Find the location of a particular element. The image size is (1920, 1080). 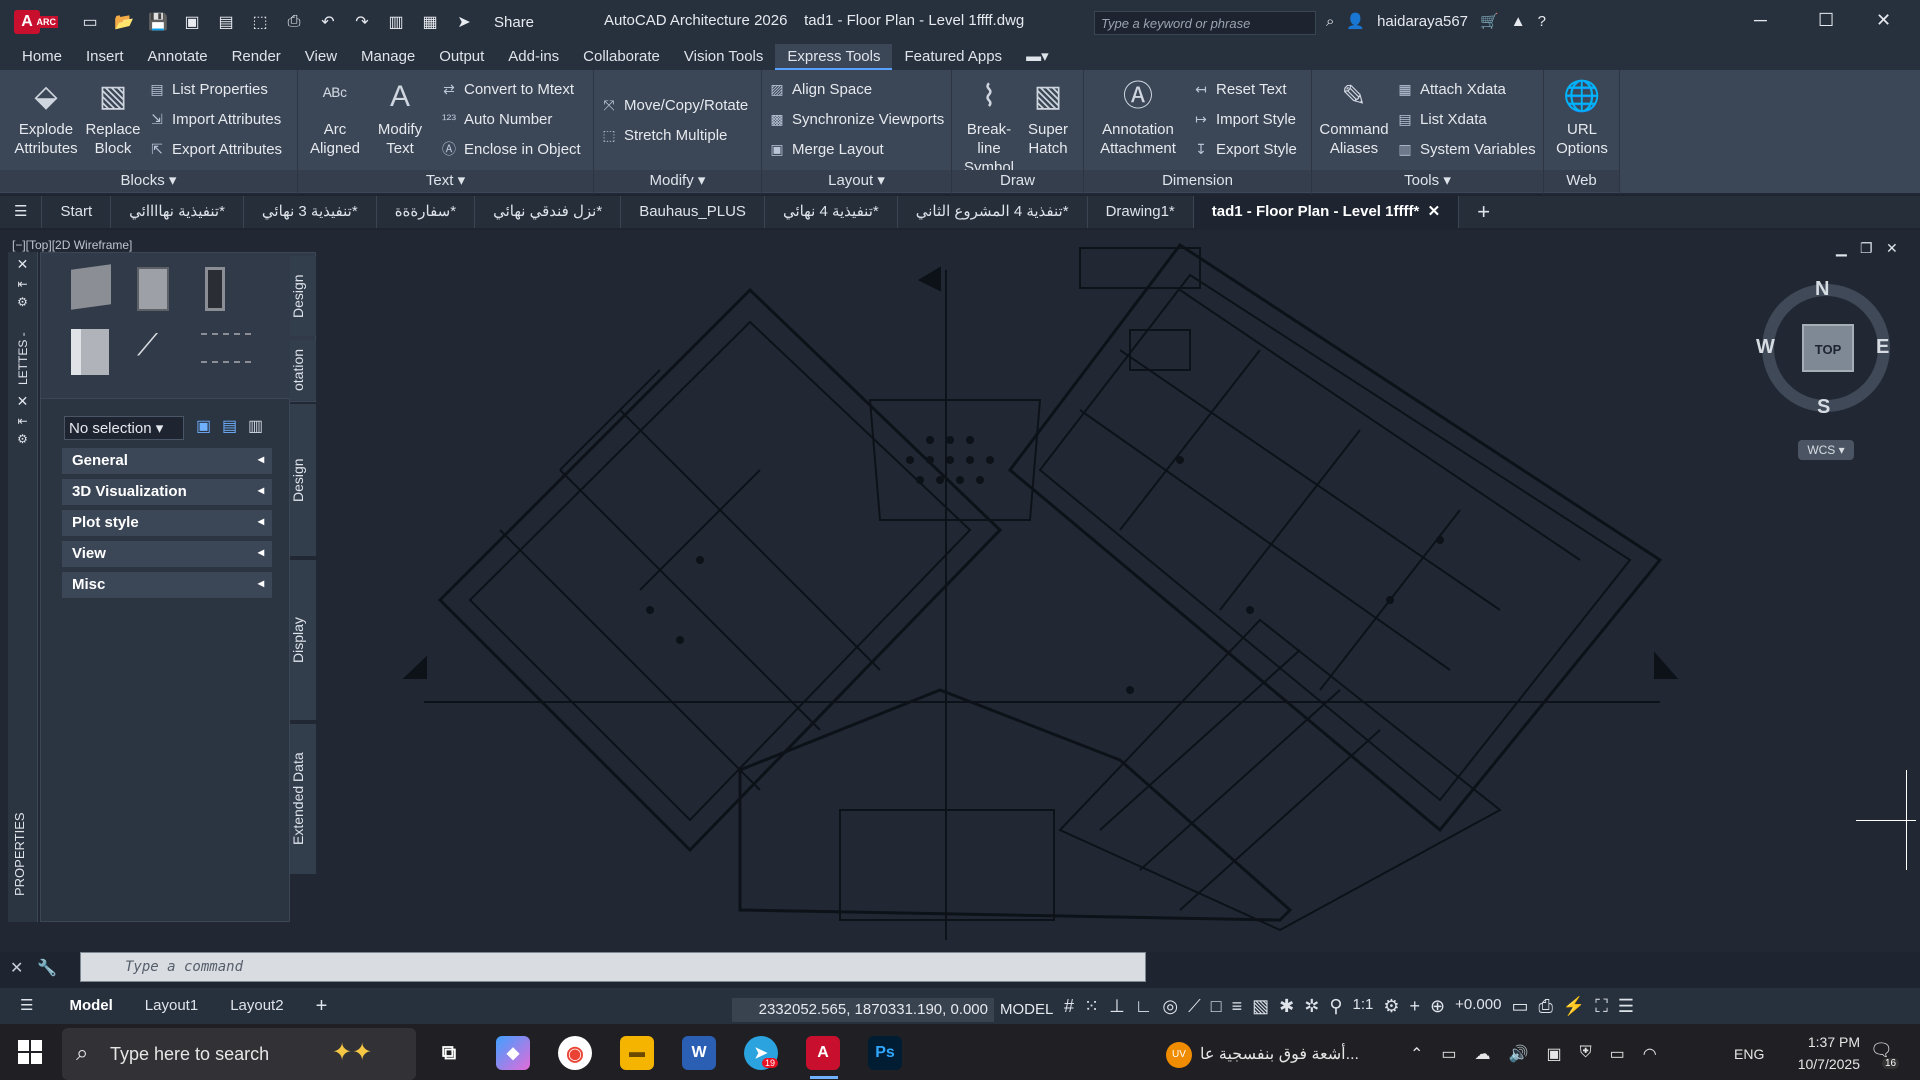

search-icon: ⌕ is located at coordinates (1330, 21).